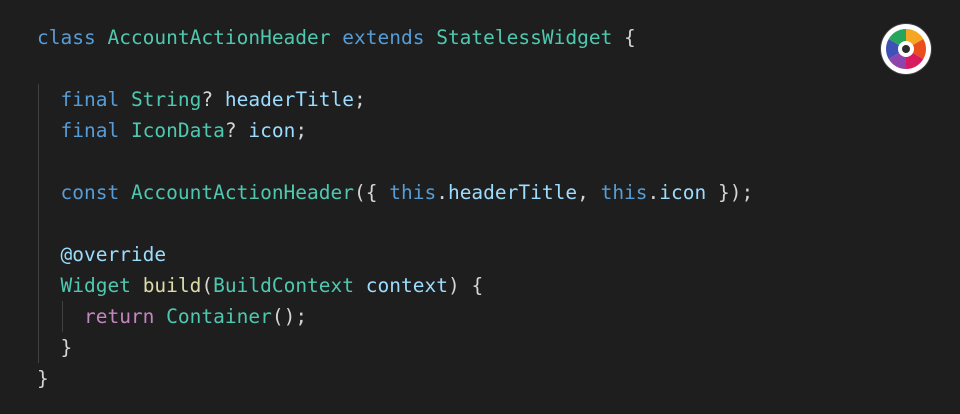 This screenshot has width=960, height=414. Describe the element at coordinates (395, 99) in the screenshot. I see `code-line: final String? headerTitle;` at that location.